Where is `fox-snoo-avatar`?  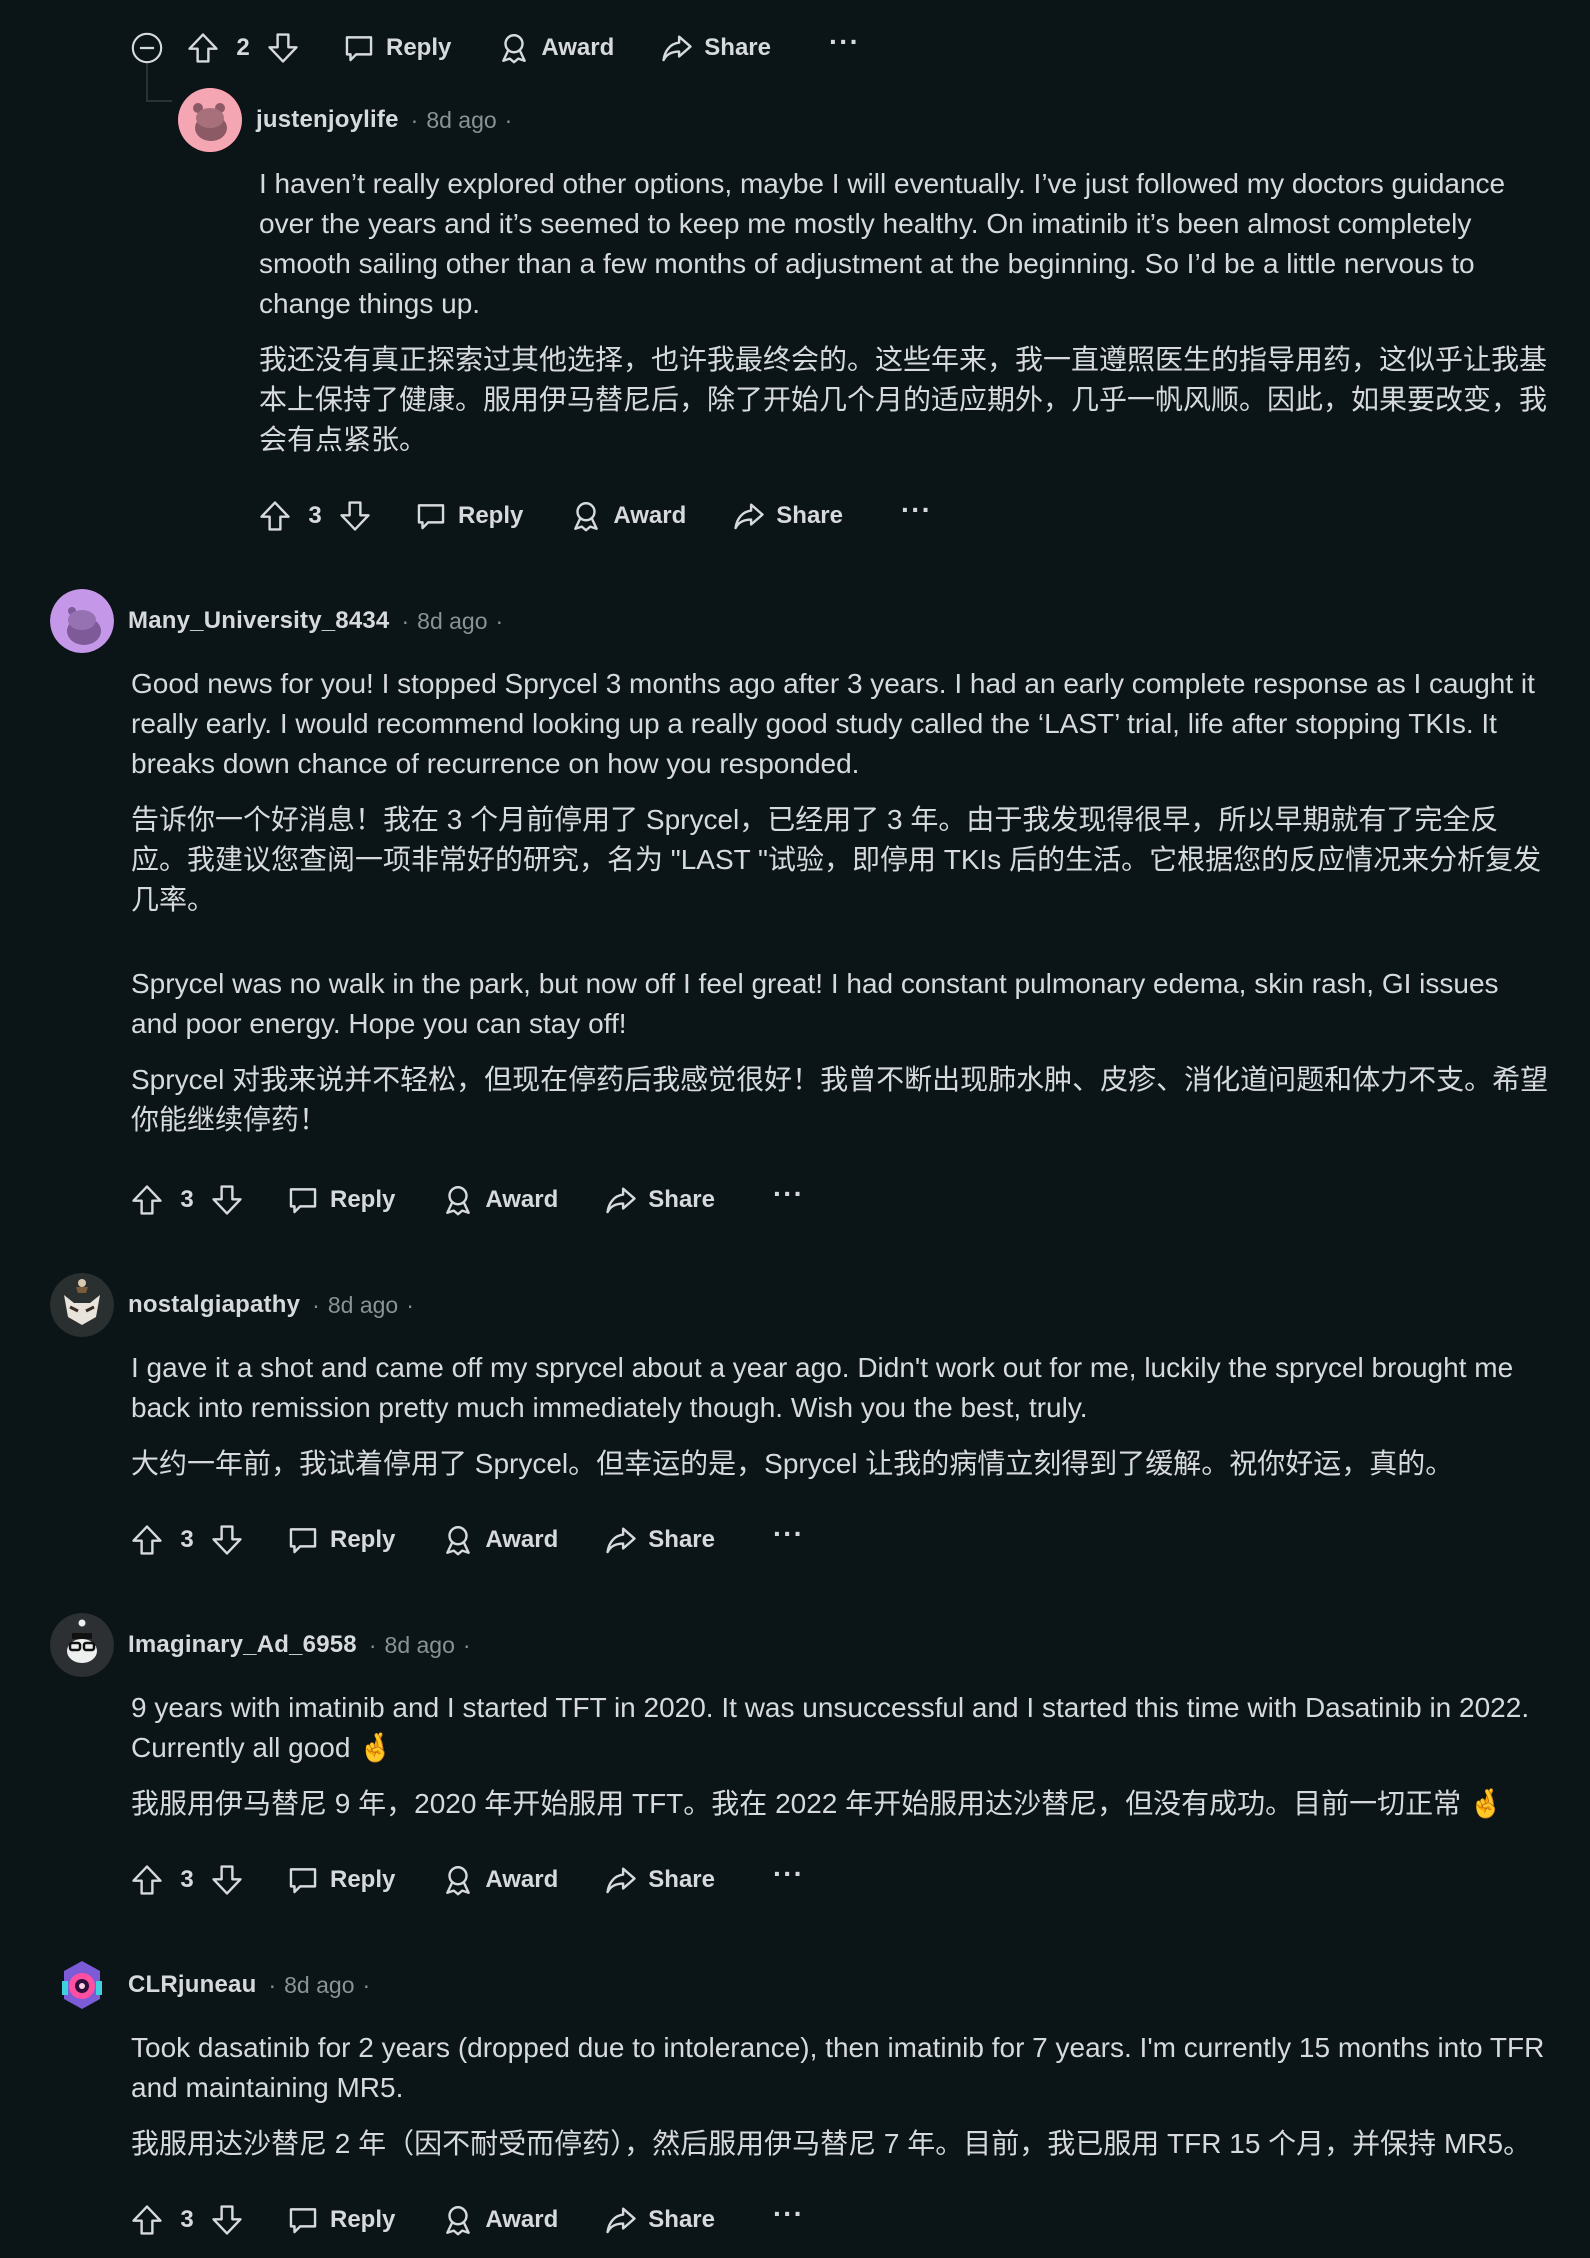 fox-snoo-avatar is located at coordinates (82, 1305).